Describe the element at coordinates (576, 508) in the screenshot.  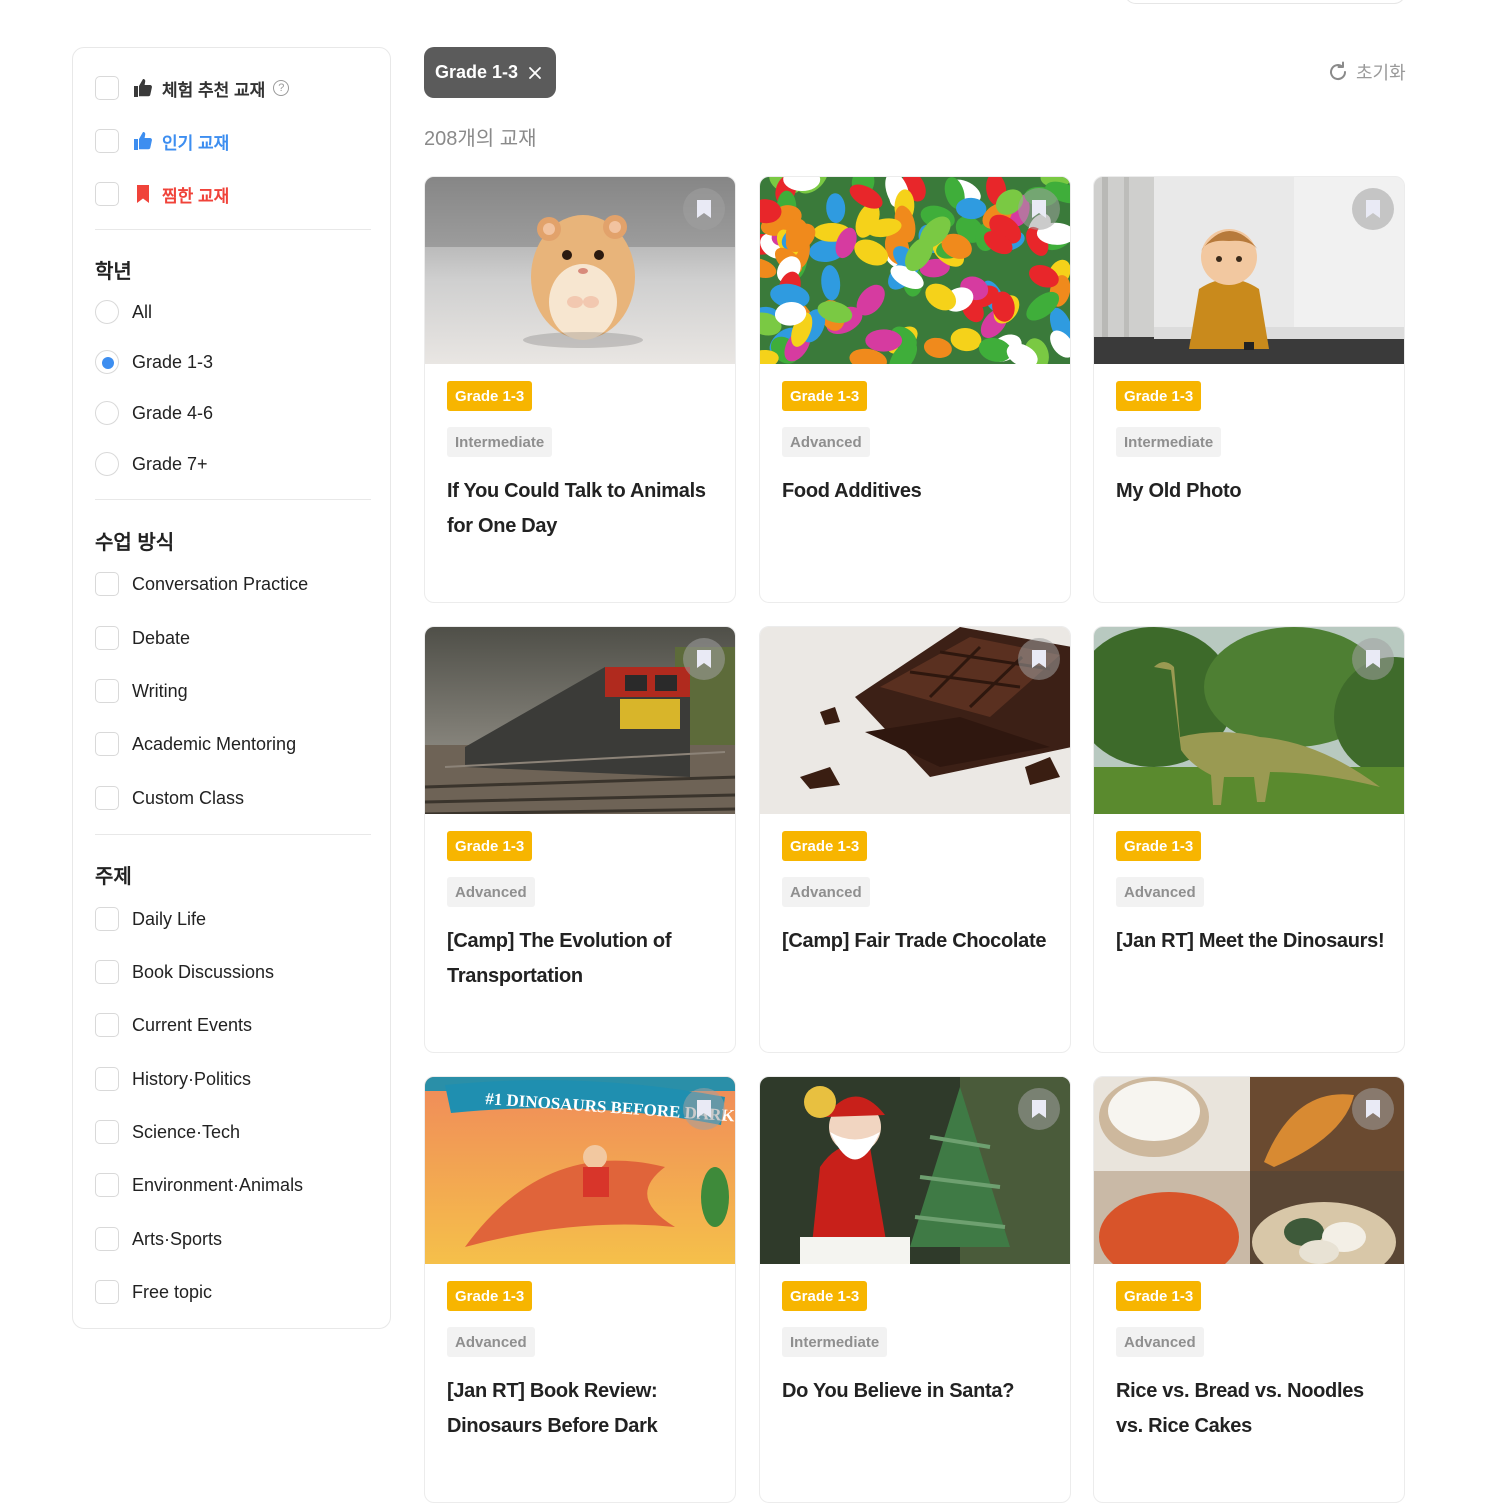
I see `card-title: If You Could Talk to Animals for One Day` at that location.